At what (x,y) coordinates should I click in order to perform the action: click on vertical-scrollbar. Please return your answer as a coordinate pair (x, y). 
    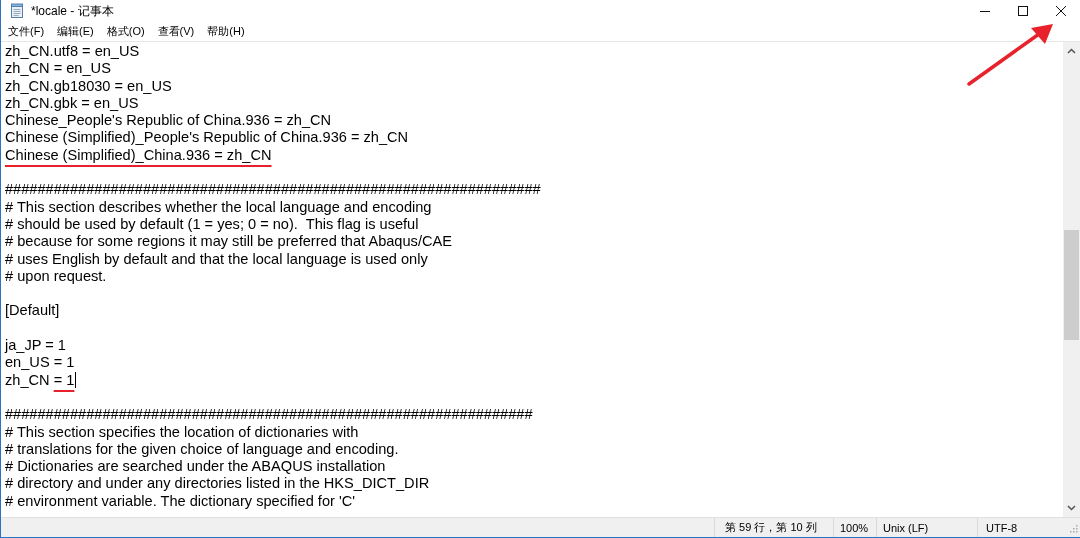
    Looking at the image, I should click on (1071, 279).